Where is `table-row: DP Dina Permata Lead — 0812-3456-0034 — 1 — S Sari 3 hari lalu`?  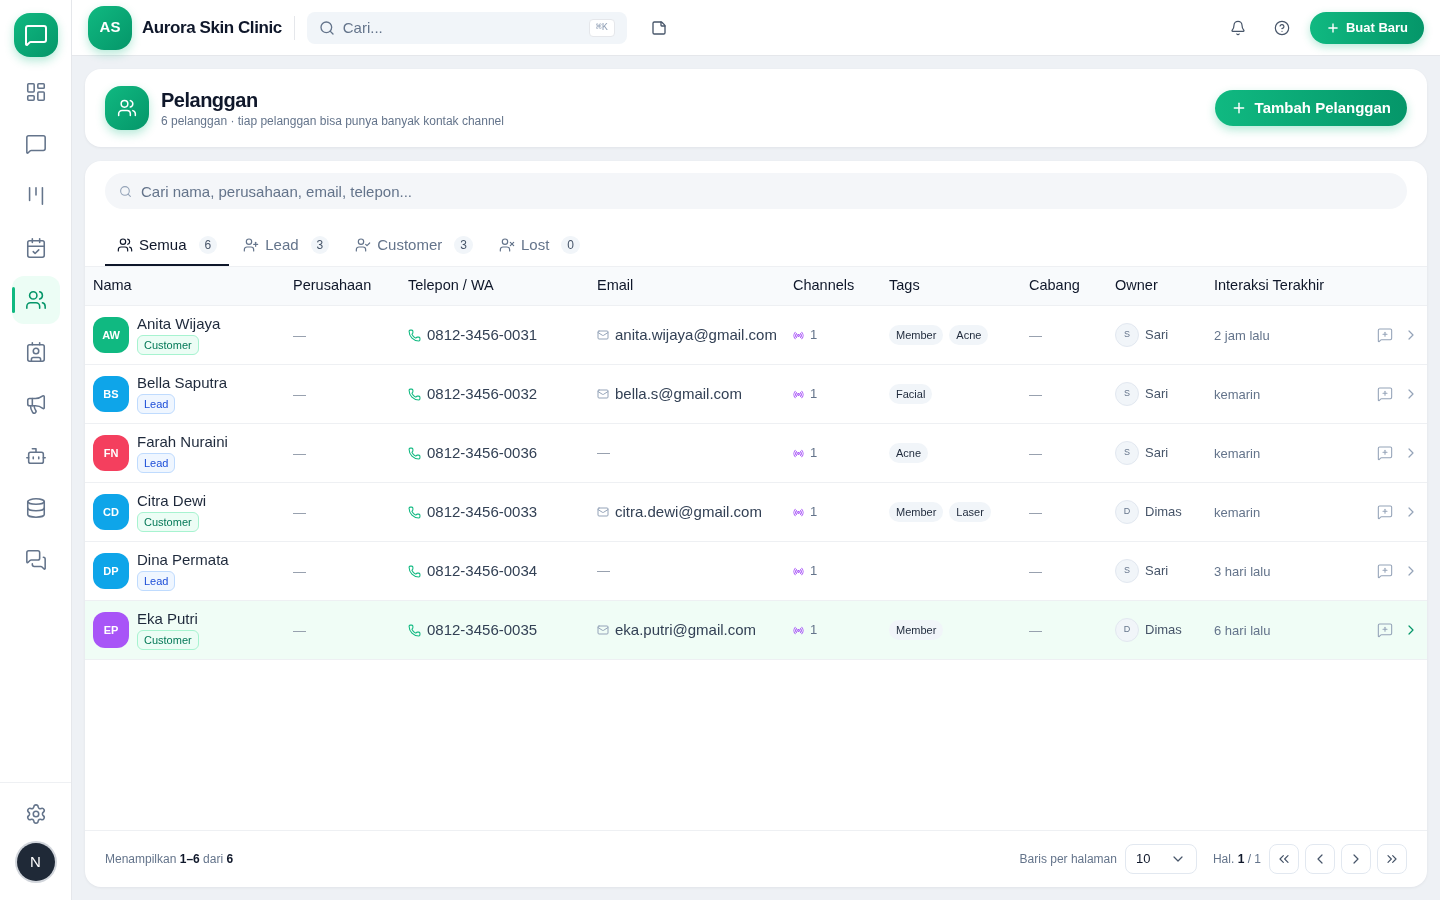 table-row: DP Dina Permata Lead — 0812-3456-0034 — 1 — S Sari 3 hari lalu is located at coordinates (756, 571).